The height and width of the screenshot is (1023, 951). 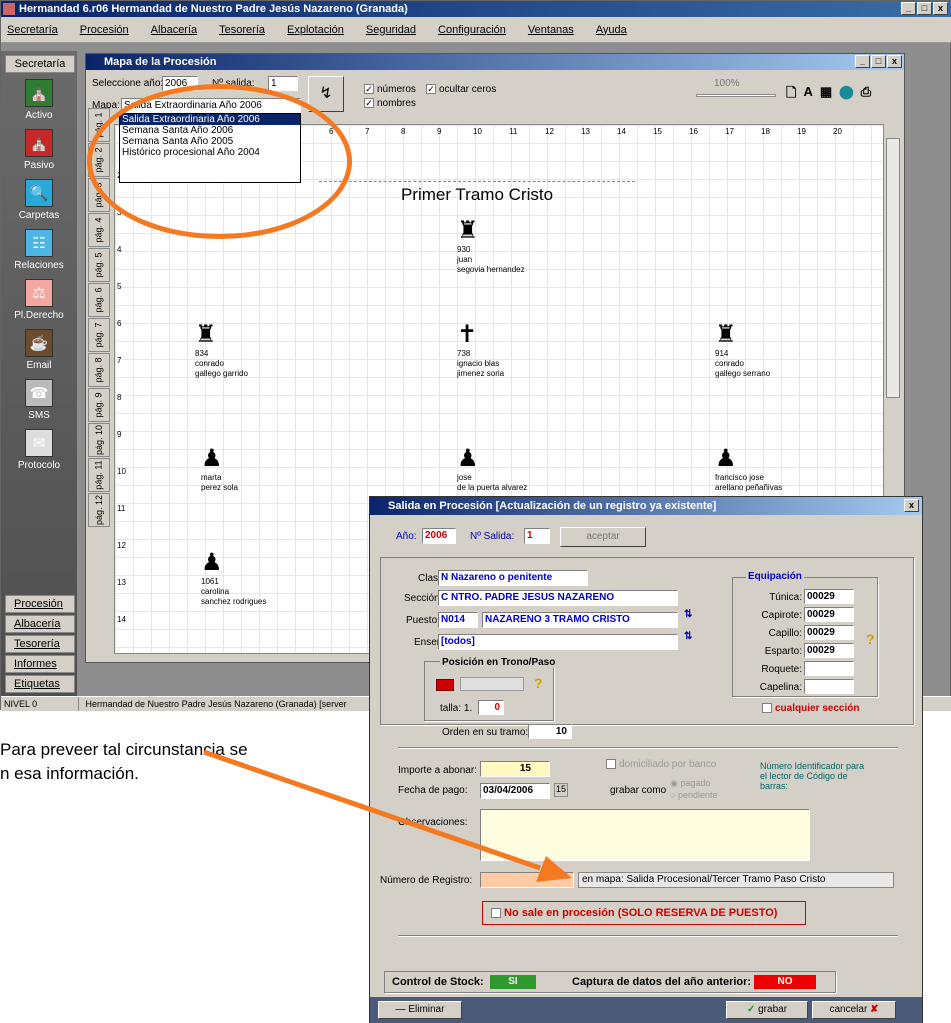 I want to click on sidebar-etiquetas: Etiquetas, so click(x=40, y=684).